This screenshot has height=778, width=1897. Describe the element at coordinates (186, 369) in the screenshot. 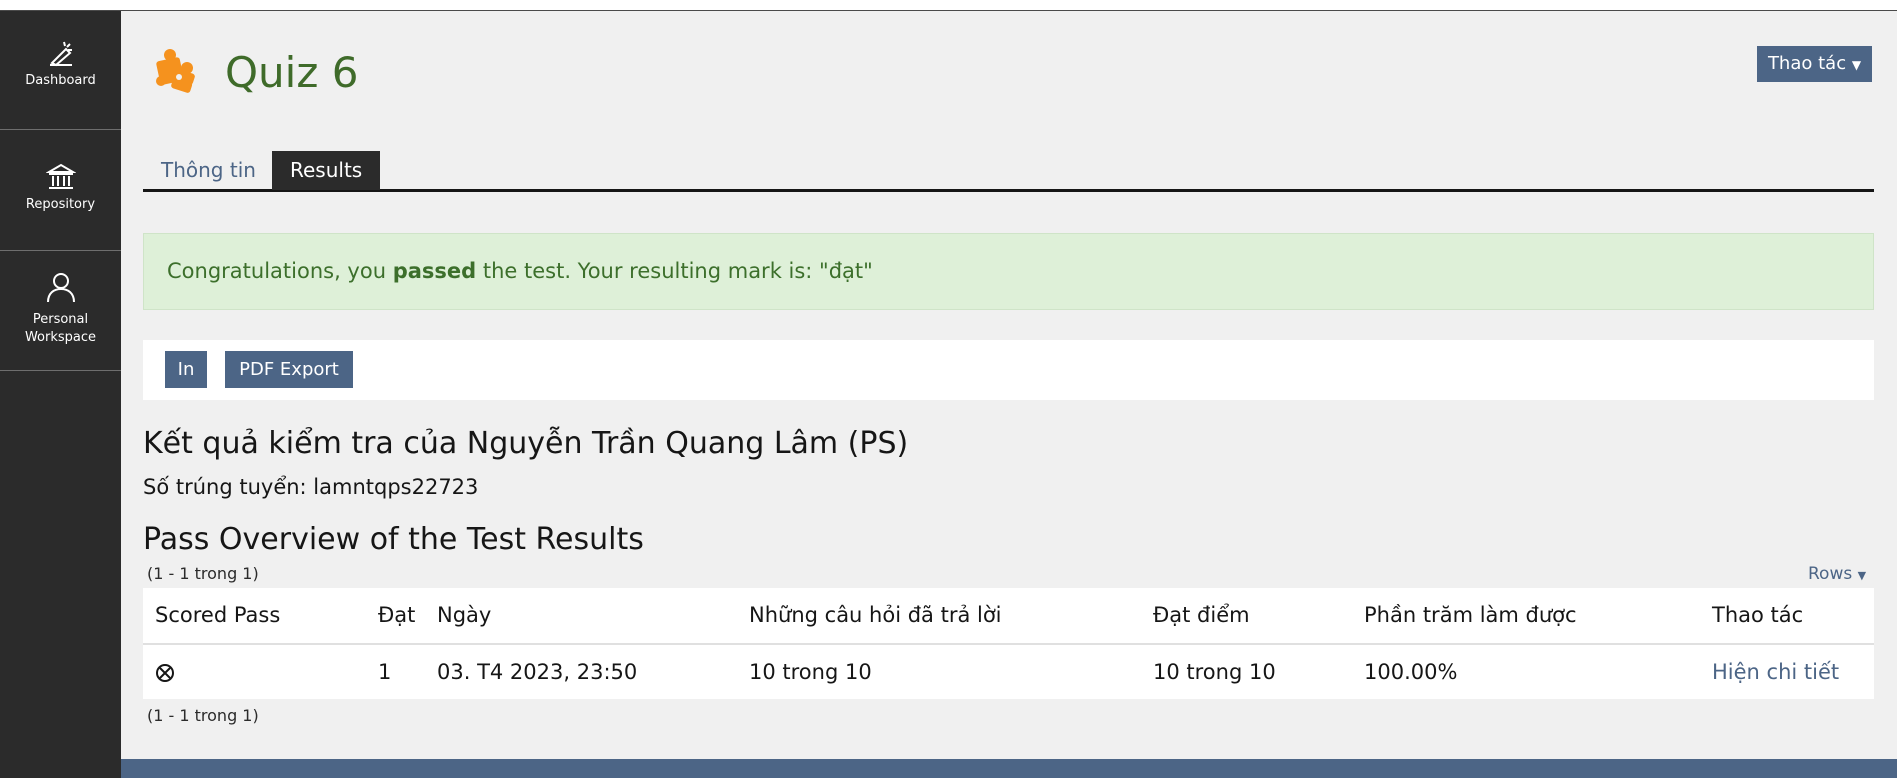

I see `print-button: In` at that location.